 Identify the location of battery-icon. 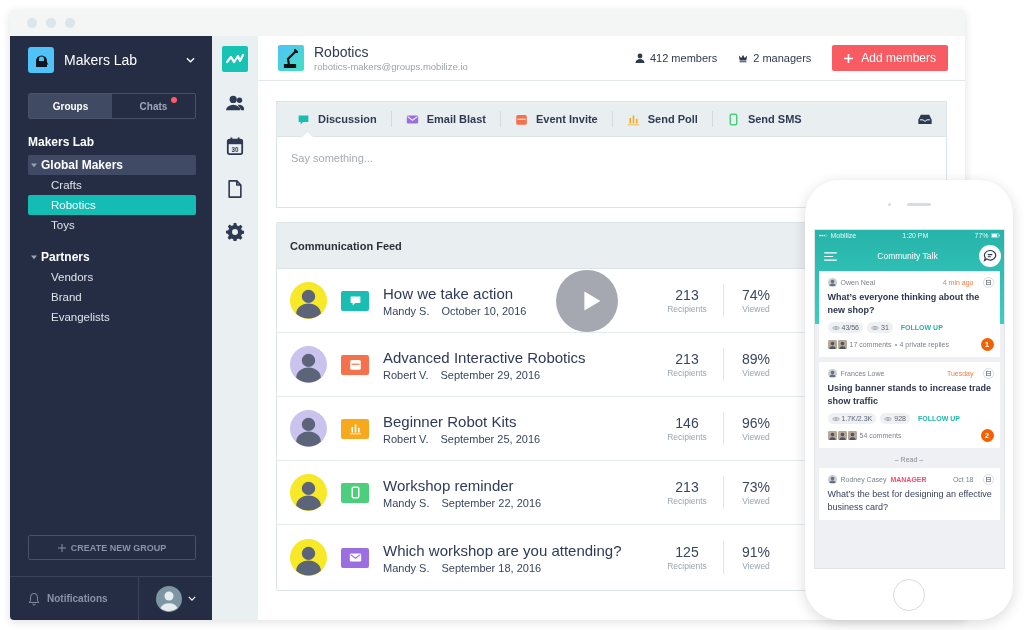
(995, 235).